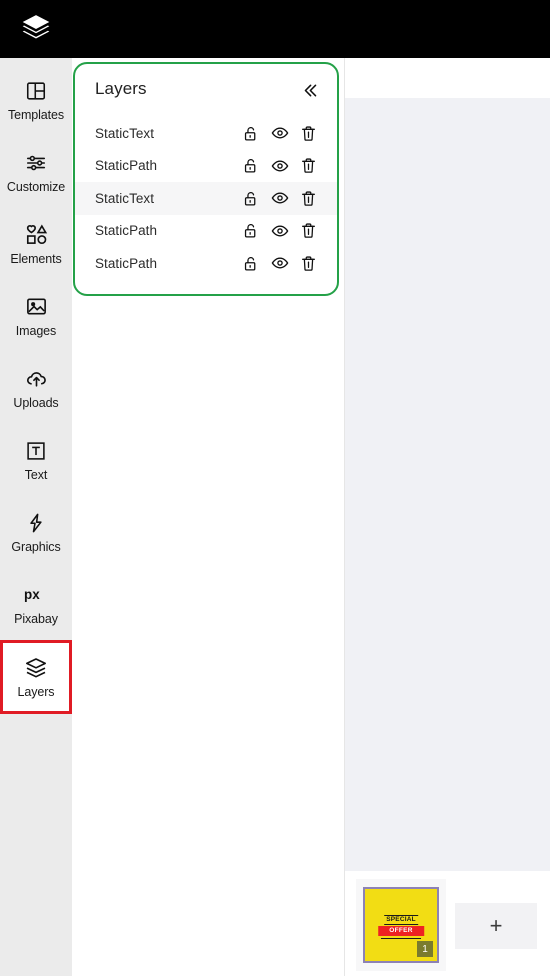 This screenshot has width=550, height=976. Describe the element at coordinates (36, 330) in the screenshot. I see `sidebar-item-label: Images` at that location.